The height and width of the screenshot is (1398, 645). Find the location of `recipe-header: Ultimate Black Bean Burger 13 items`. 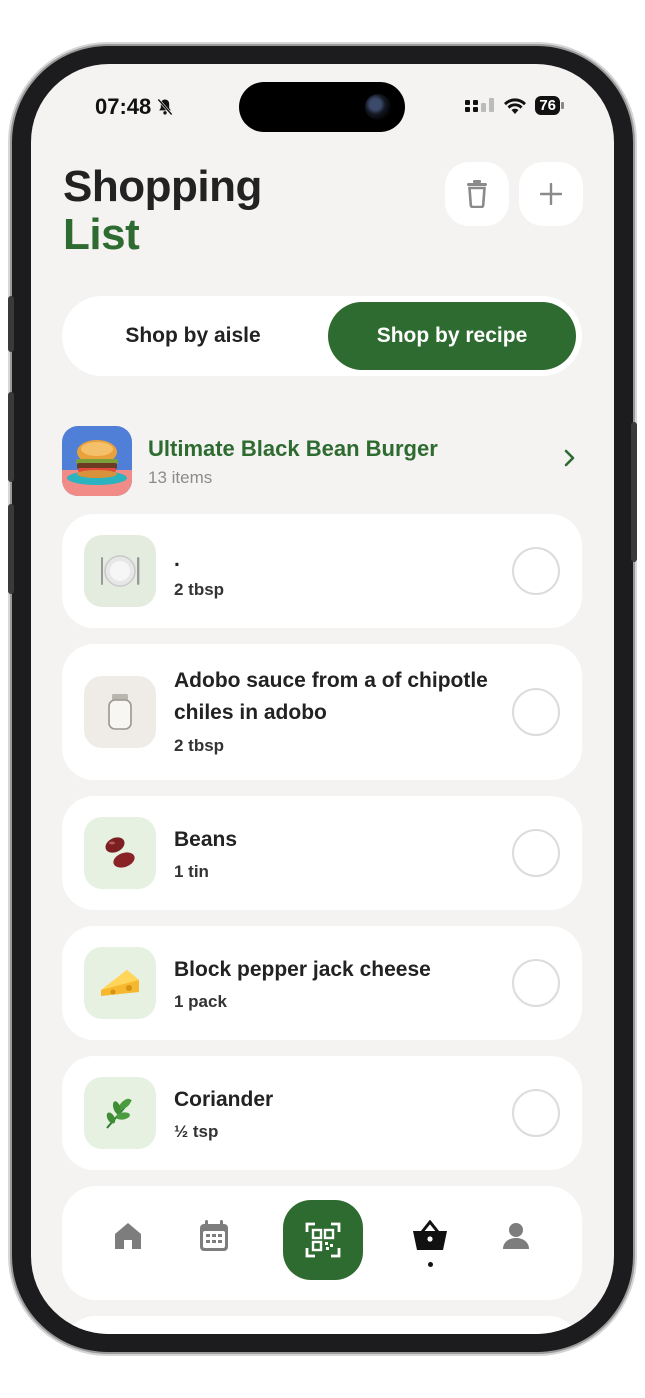

recipe-header: Ultimate Black Bean Burger 13 items is located at coordinates (322, 461).